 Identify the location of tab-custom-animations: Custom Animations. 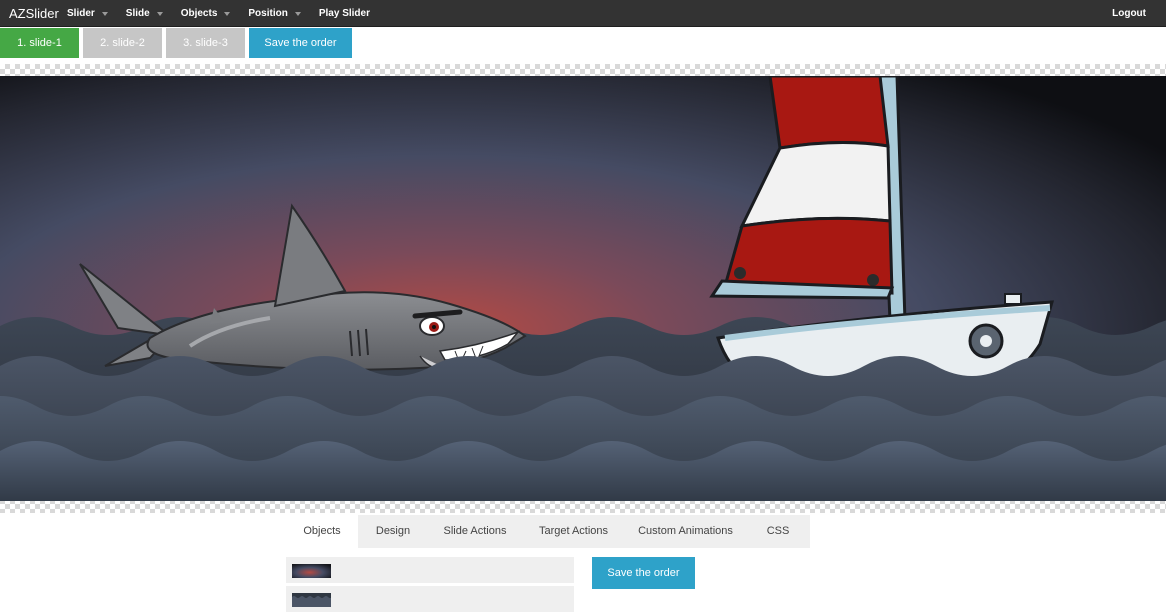
(685, 531).